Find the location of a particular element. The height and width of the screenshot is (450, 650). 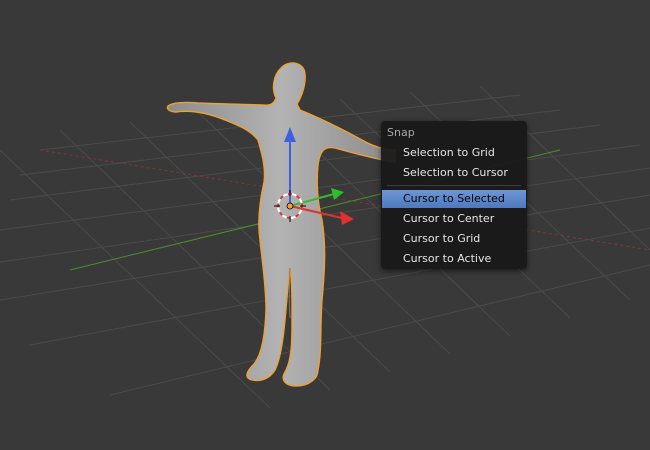

menu-item-cursor-to-active: Cursor to Active is located at coordinates (454, 259).